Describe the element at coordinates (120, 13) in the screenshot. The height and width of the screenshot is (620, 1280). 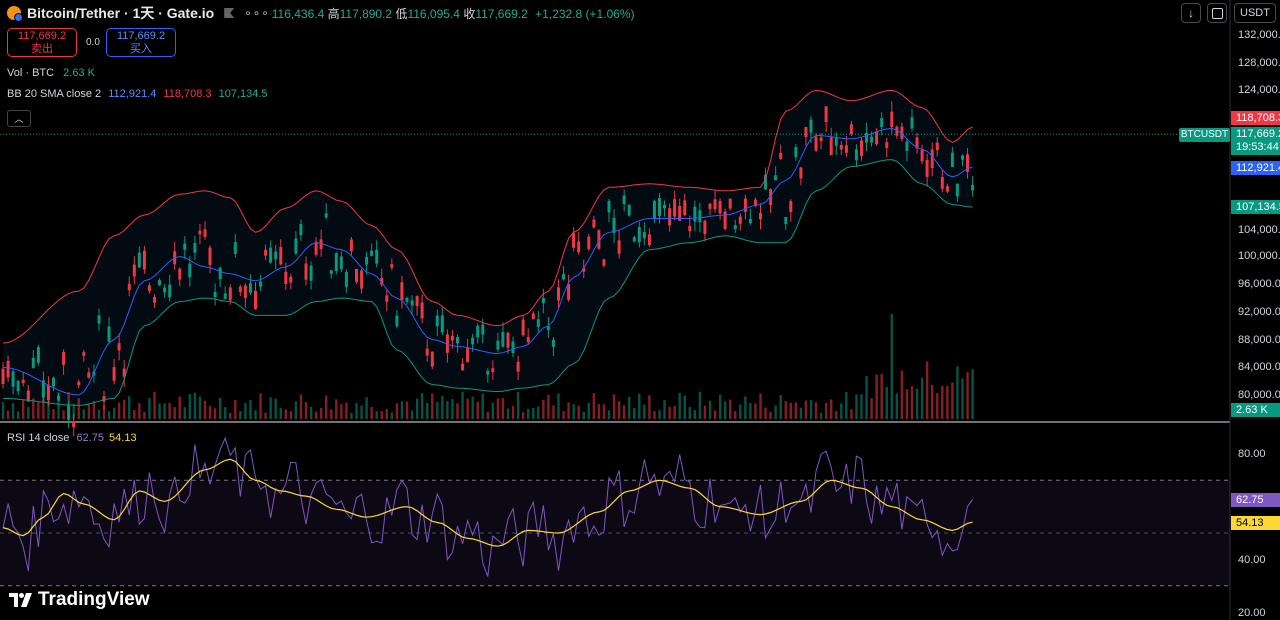
I see `symbol-title: Bitcoin/Tether · 1天 · Gate.io` at that location.